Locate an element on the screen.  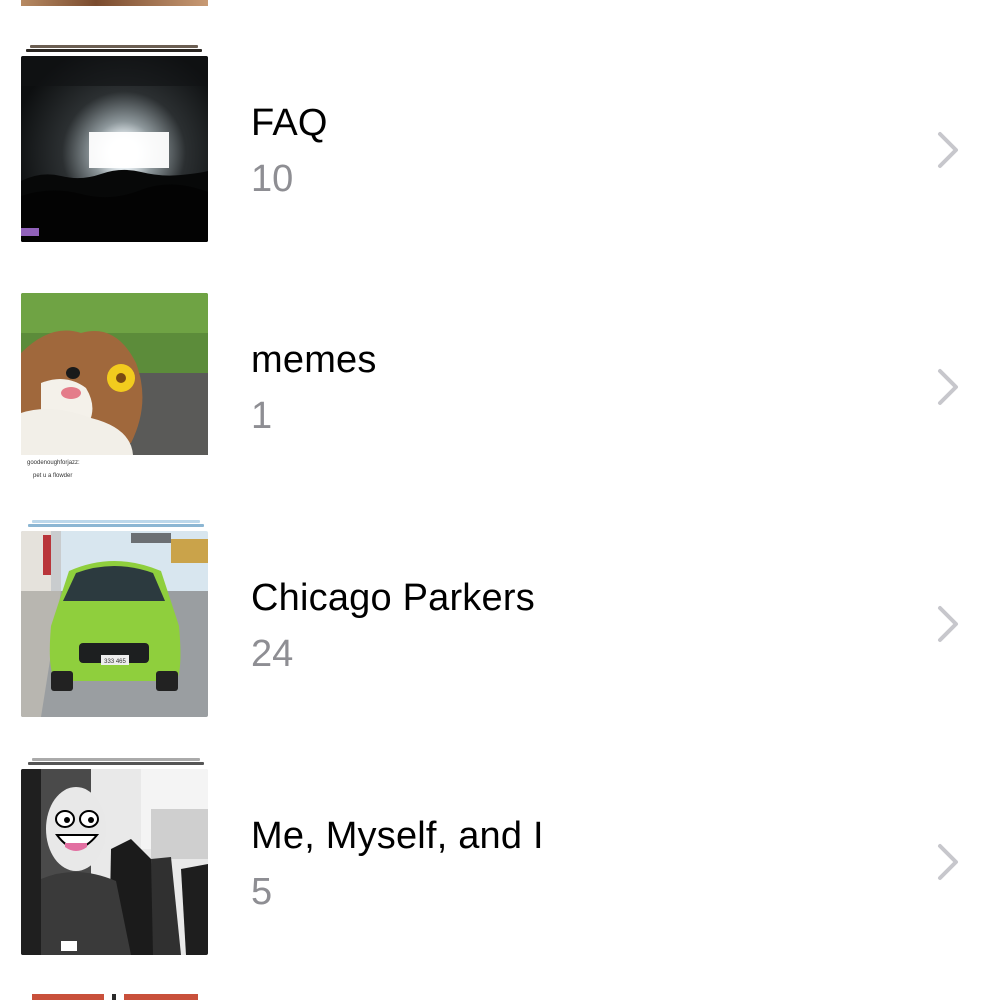
album-thumbnail-partial-top is located at coordinates (114, 3).